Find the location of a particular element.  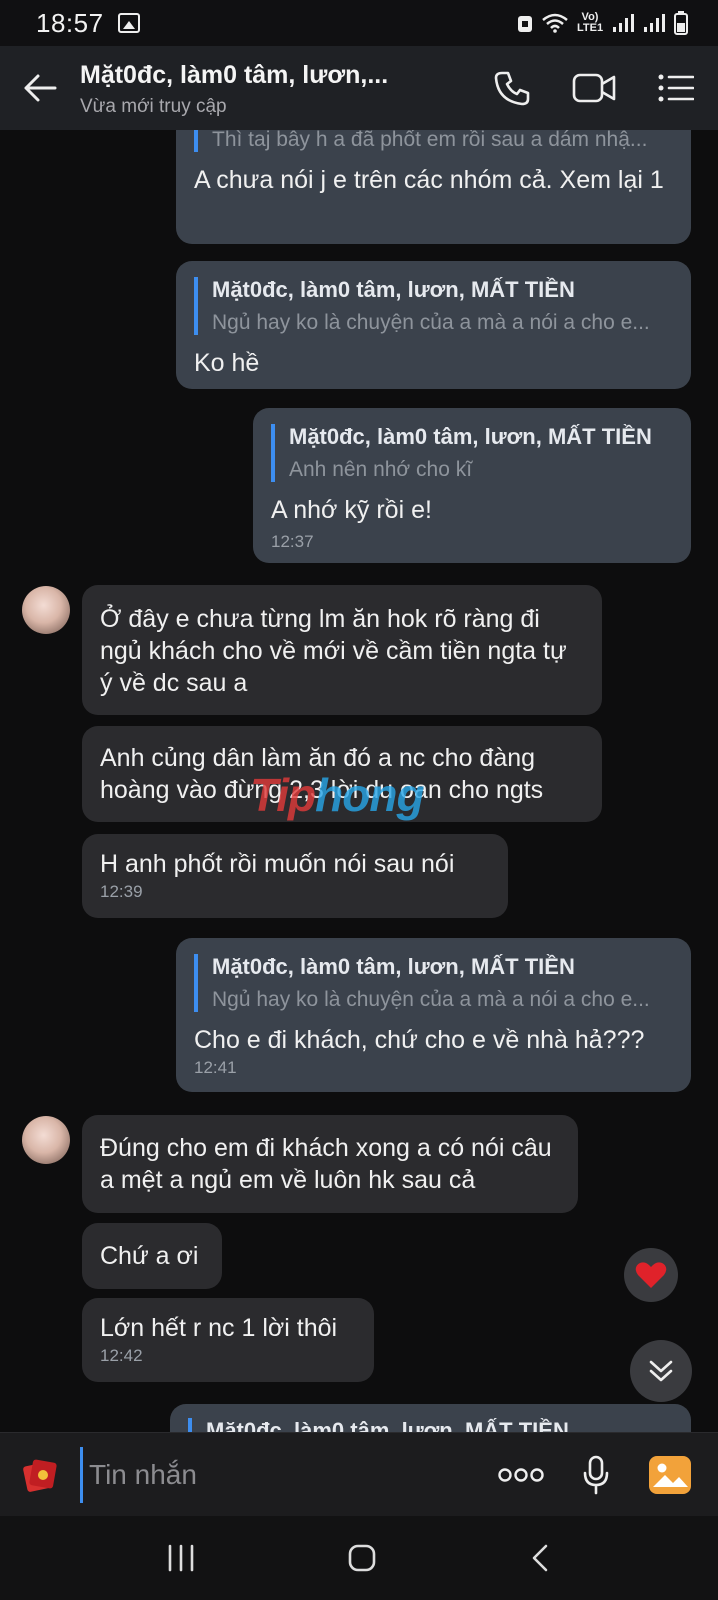

arrow-left-icon is located at coordinates (40, 88).